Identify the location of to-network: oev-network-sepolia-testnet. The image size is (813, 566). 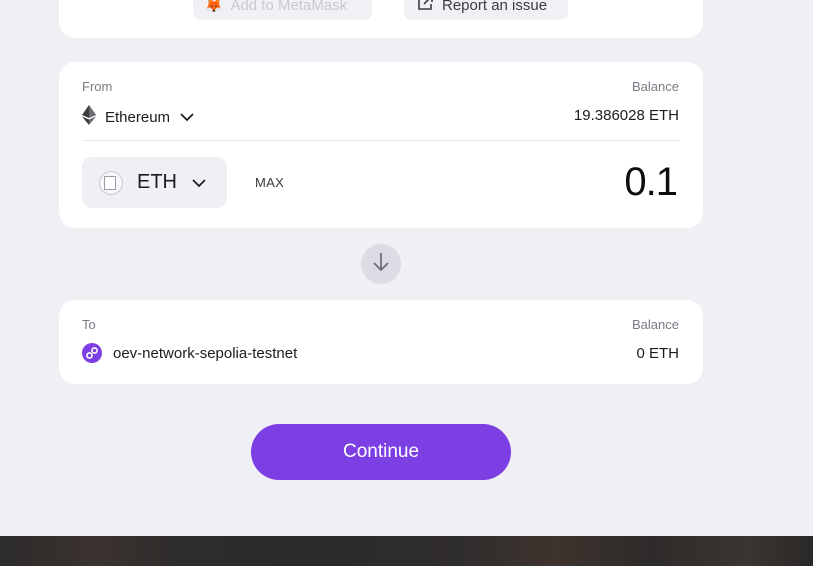
(189, 353).